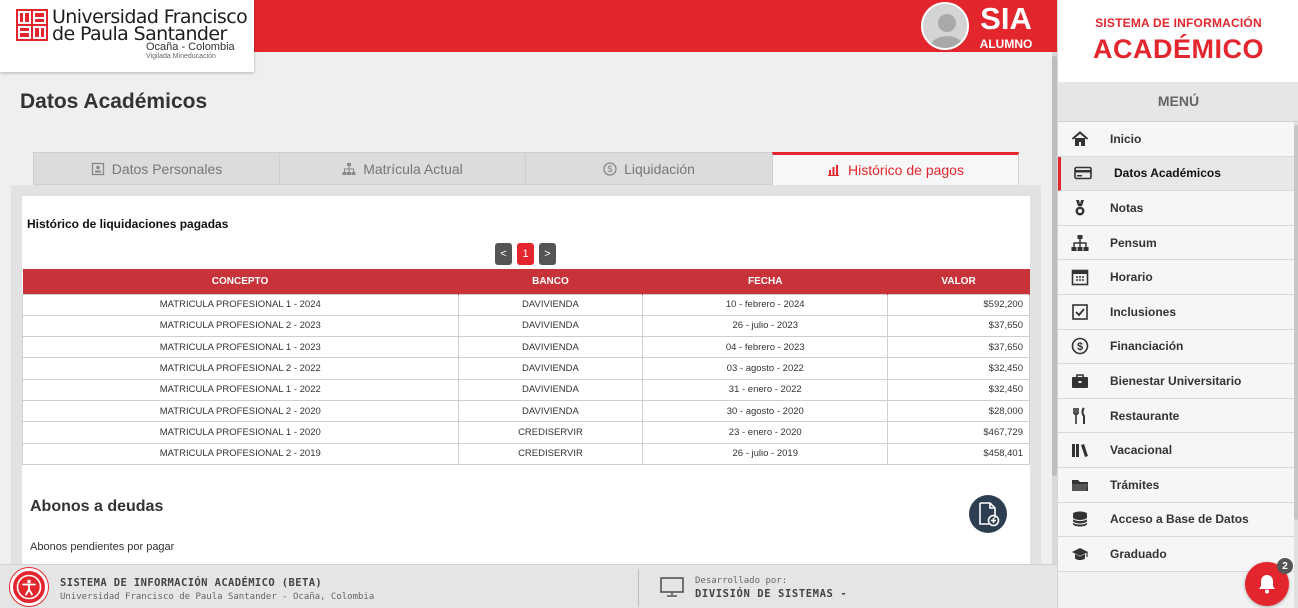  I want to click on sidebar-item-bienestar: Bienestar Universitario, so click(1176, 381).